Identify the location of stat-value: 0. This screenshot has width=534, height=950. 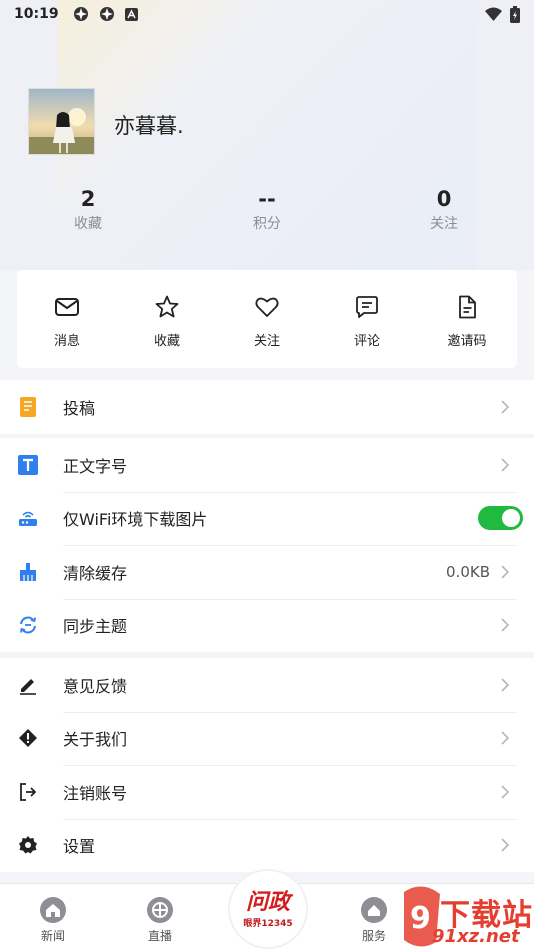
(444, 199).